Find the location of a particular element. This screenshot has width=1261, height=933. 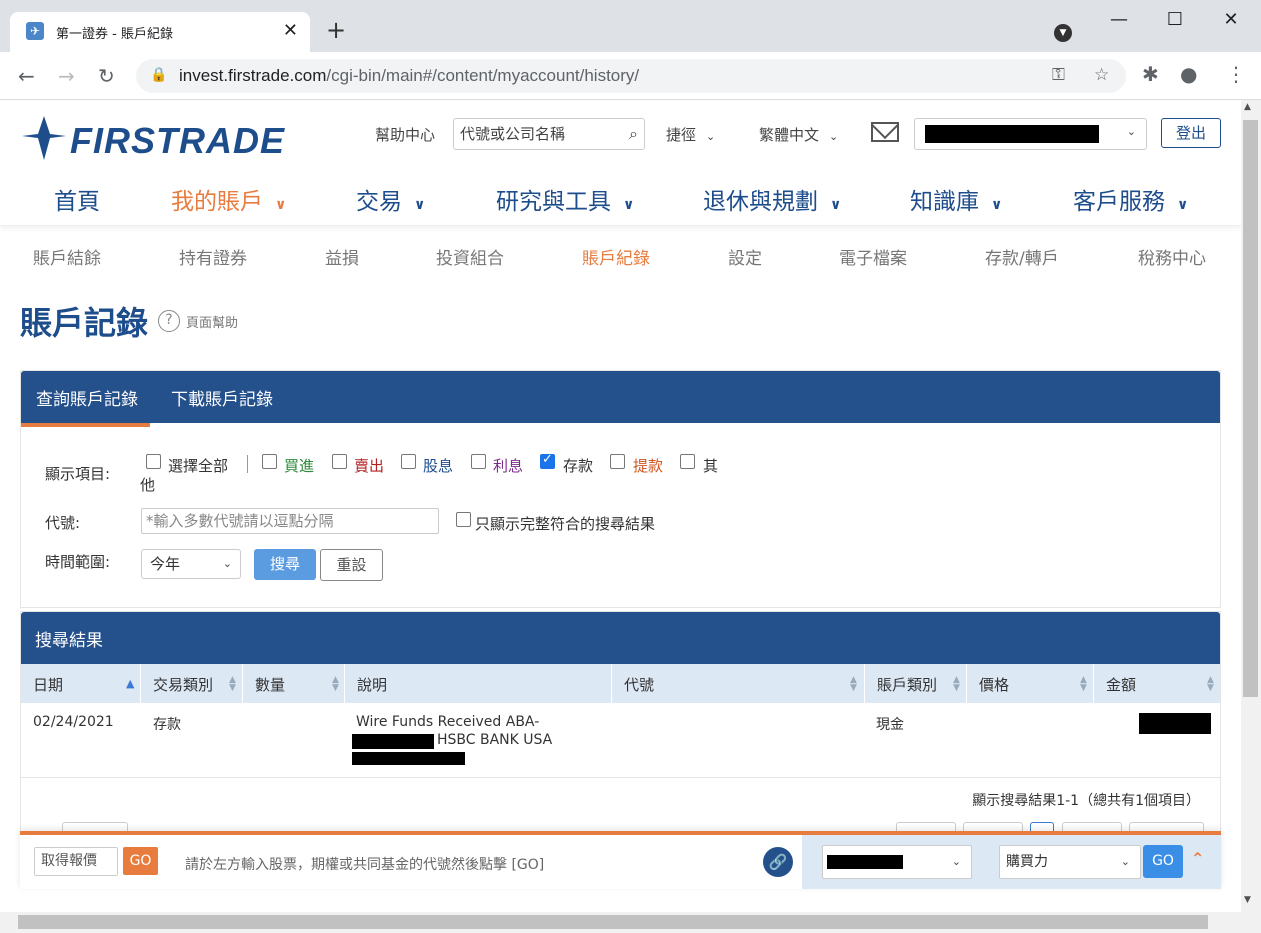

page-title: 賬戶記錄 is located at coordinates (84, 323).